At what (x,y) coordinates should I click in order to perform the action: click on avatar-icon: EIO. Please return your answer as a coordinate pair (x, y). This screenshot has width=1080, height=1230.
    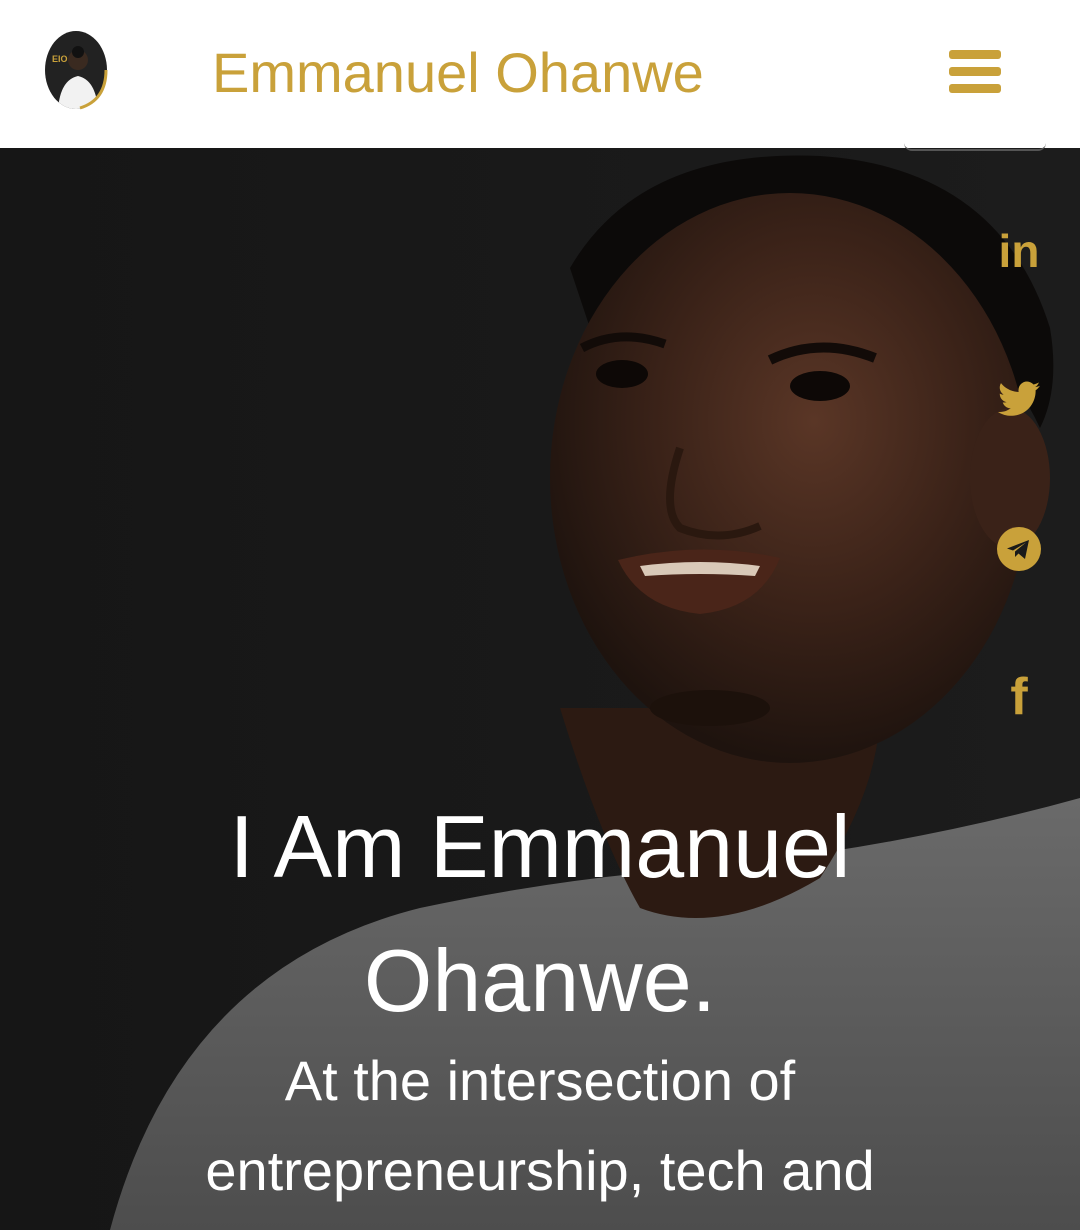
    Looking at the image, I should click on (76, 70).